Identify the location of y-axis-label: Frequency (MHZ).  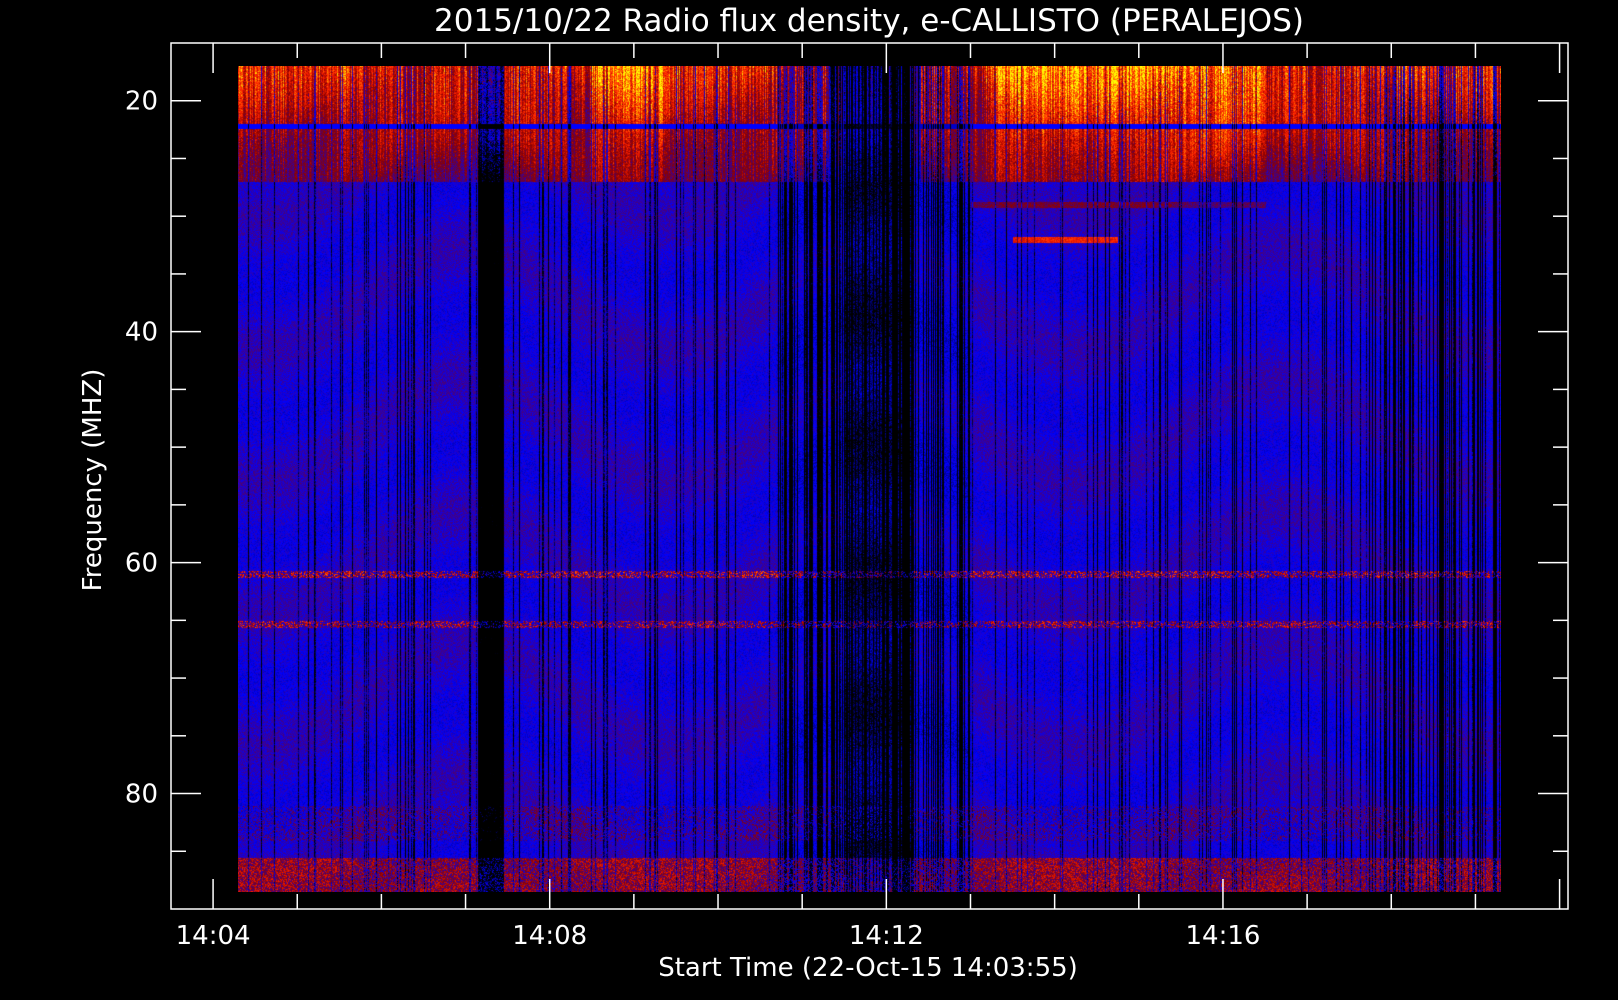
(93, 480).